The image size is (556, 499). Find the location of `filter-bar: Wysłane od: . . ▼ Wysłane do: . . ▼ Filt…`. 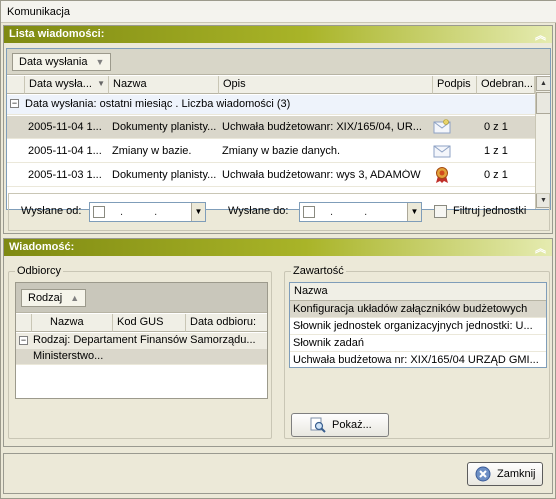

filter-bar: Wysłane od: . . ▼ Wysłane do: . . ▼ Filt… is located at coordinates (279, 212).